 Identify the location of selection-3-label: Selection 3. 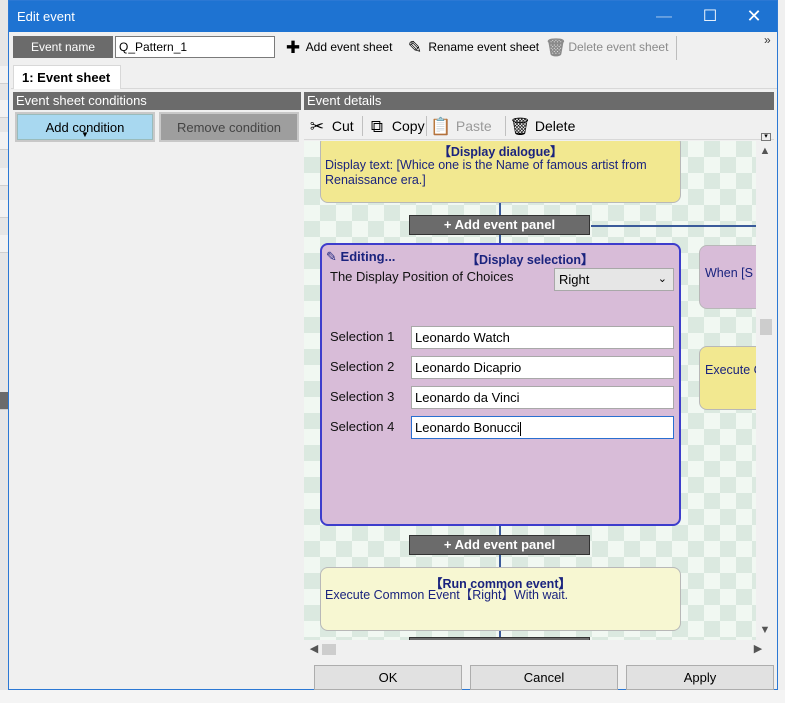
(362, 396).